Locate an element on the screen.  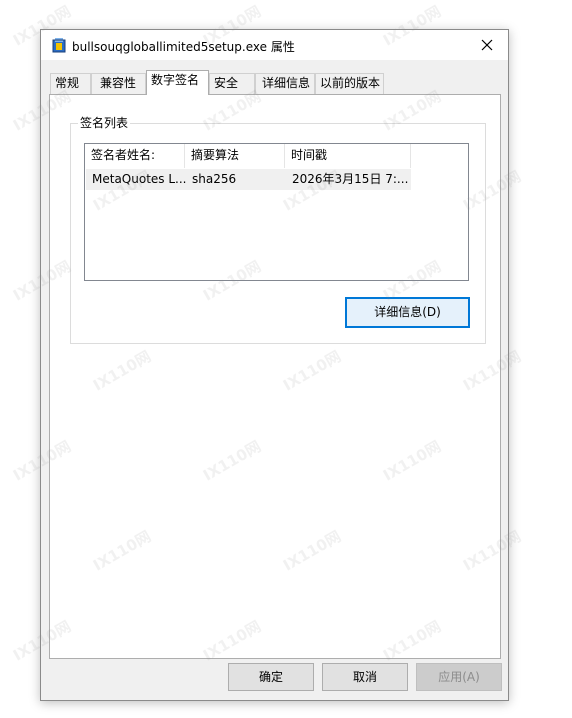
title-bar: bullsouqgloballimited5setup.exe 属性 is located at coordinates (274, 45).